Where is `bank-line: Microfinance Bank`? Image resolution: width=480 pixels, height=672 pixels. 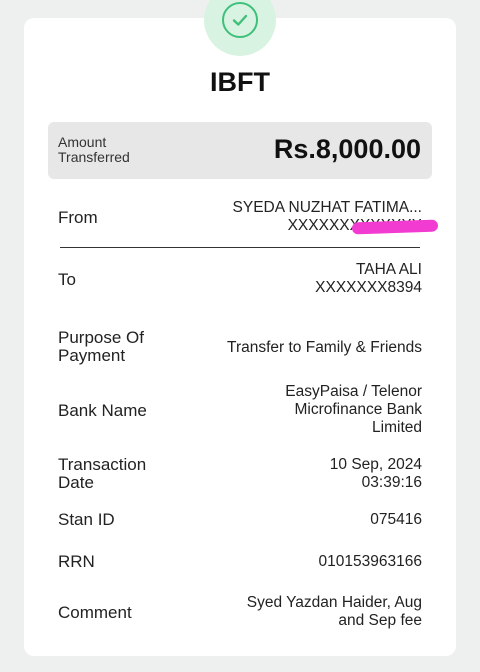 bank-line: Microfinance Bank is located at coordinates (358, 409).